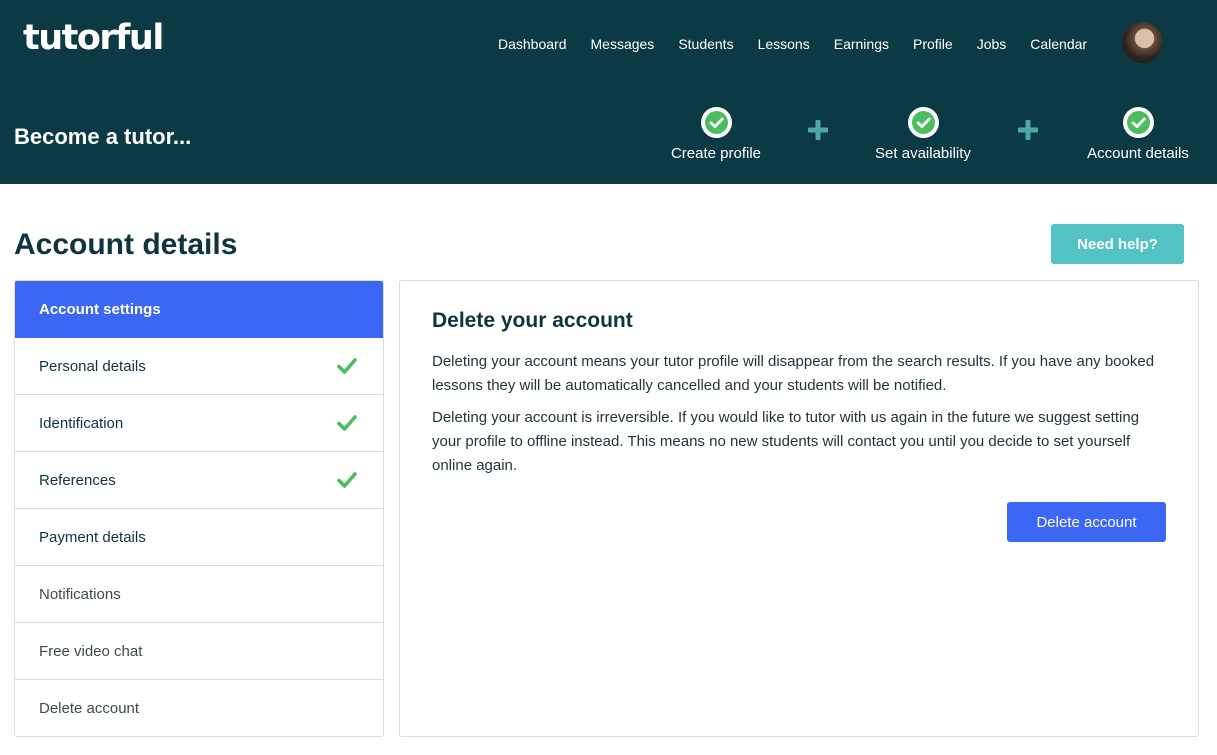  What do you see at coordinates (199, 651) in the screenshot?
I see `sidebar-item-free-video-chat: Free video chat` at bounding box center [199, 651].